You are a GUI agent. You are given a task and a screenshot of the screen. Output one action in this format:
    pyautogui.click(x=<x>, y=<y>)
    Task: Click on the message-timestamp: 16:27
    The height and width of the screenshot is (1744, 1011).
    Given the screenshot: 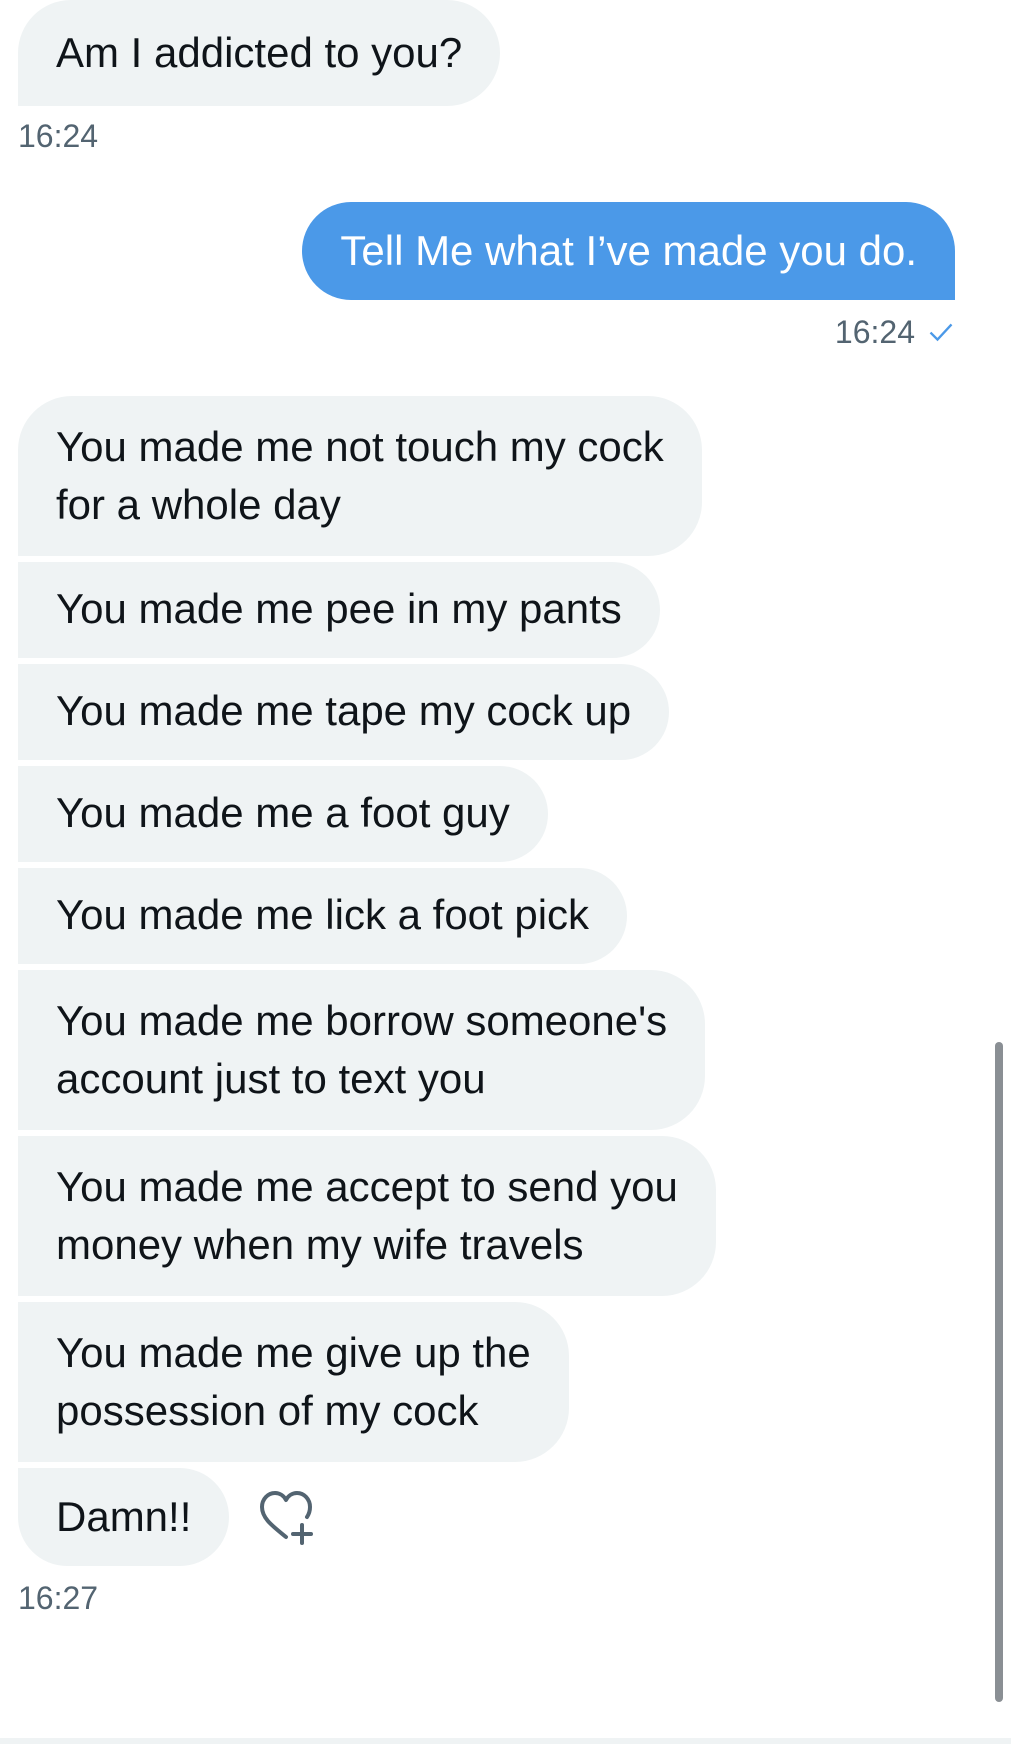 What is the action you would take?
    pyautogui.click(x=58, y=1598)
    